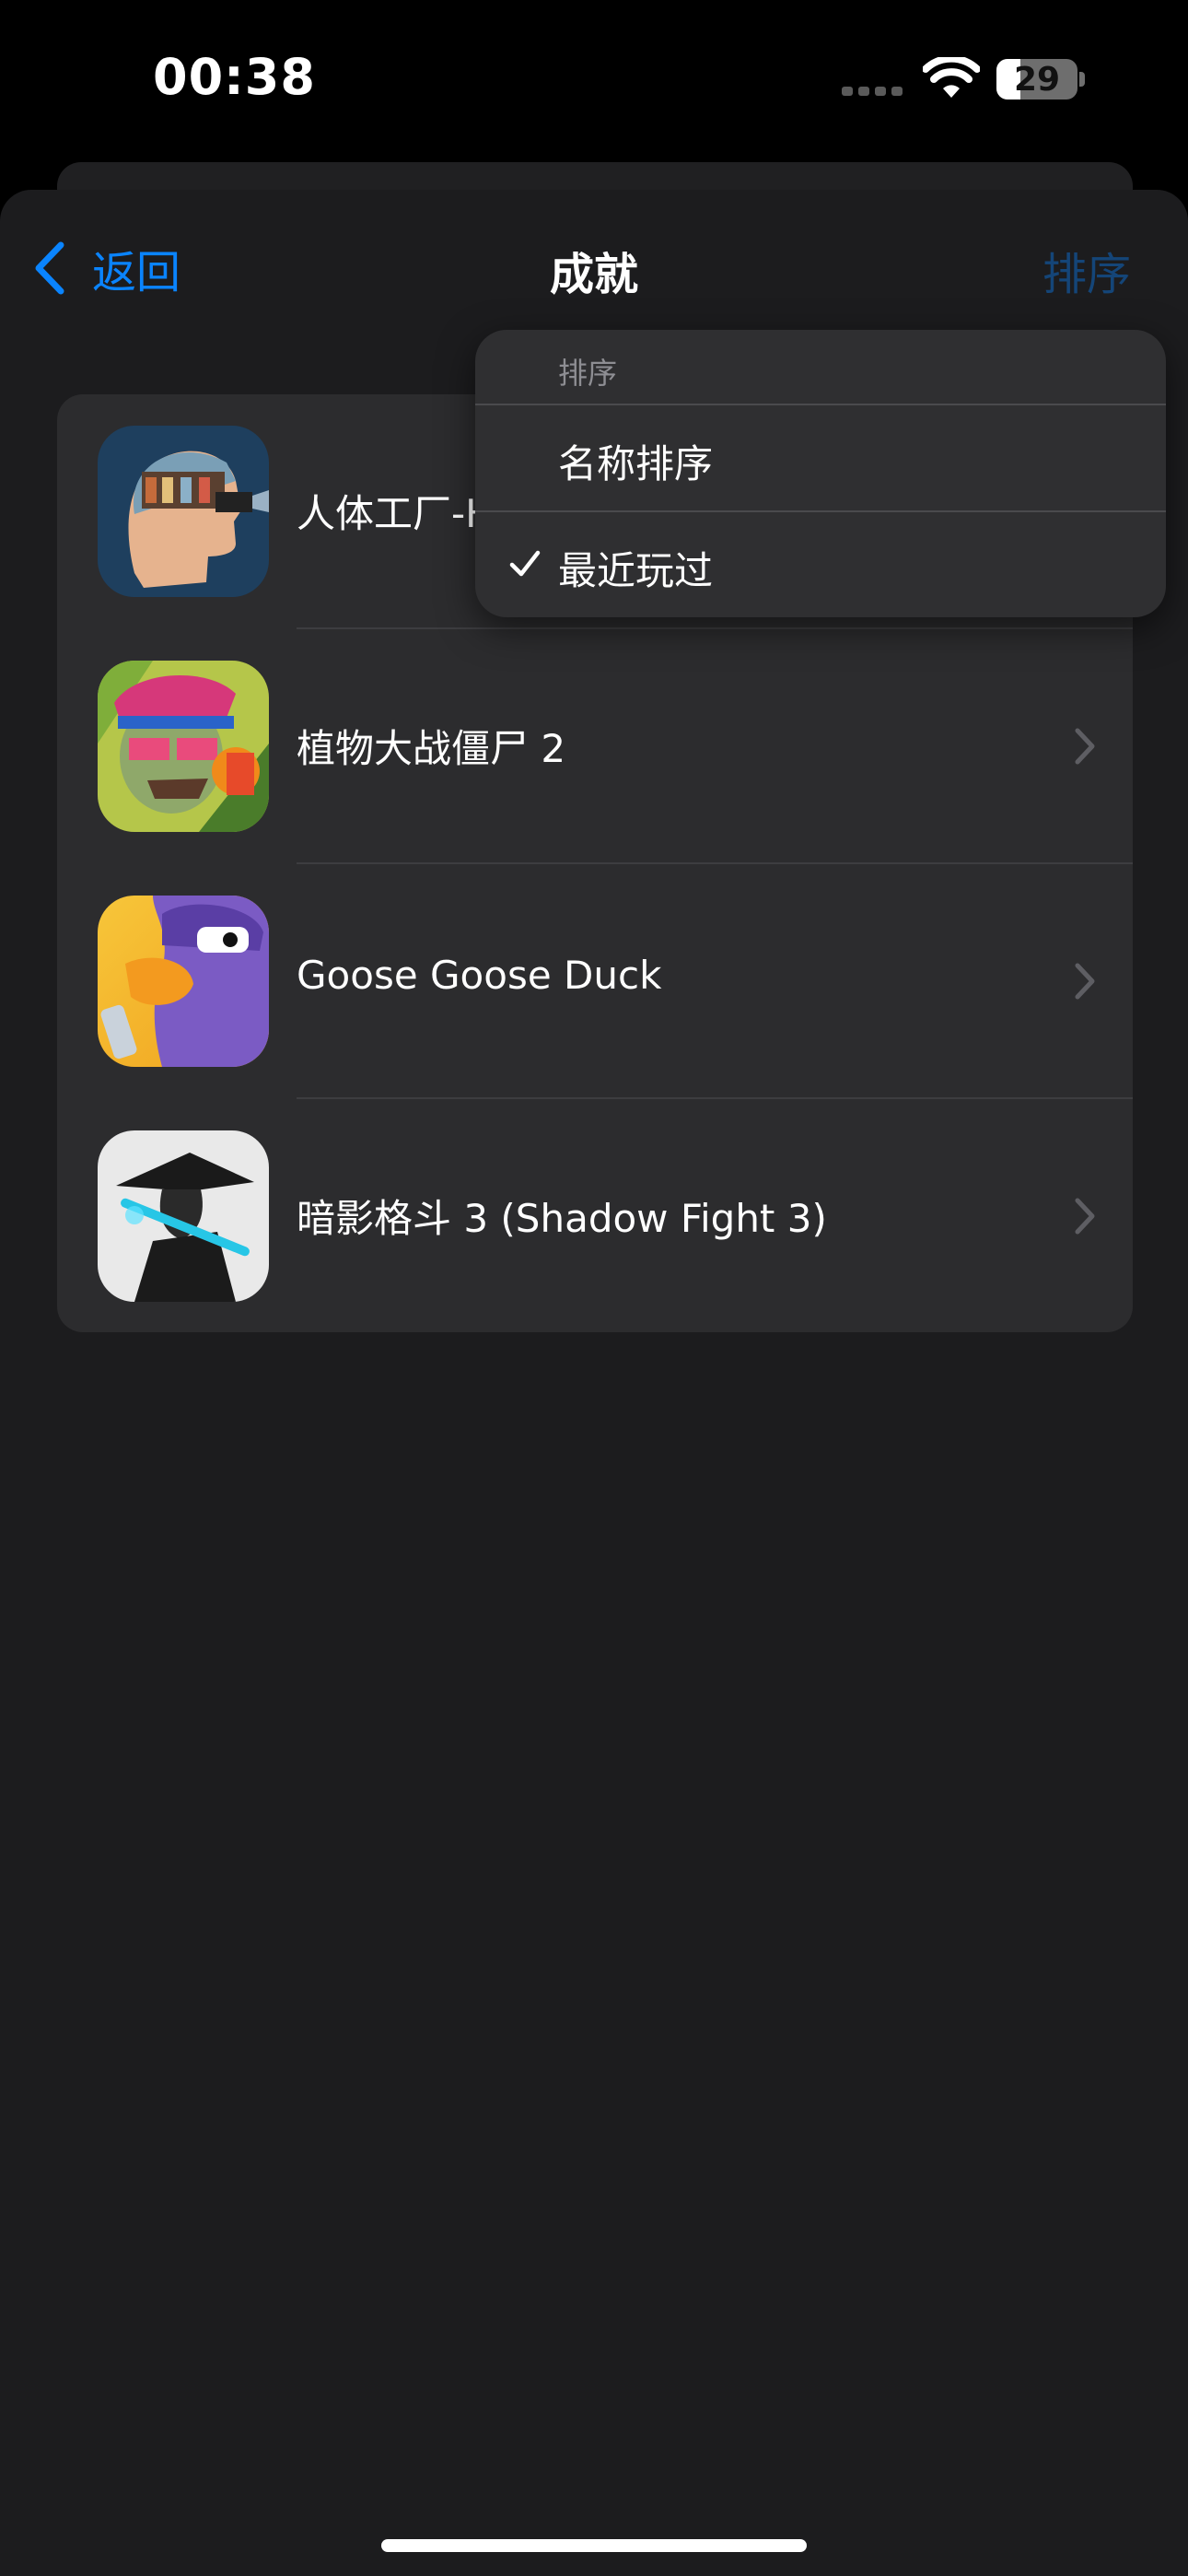  Describe the element at coordinates (1086, 270) in the screenshot. I see `sort-button: 排序` at that location.